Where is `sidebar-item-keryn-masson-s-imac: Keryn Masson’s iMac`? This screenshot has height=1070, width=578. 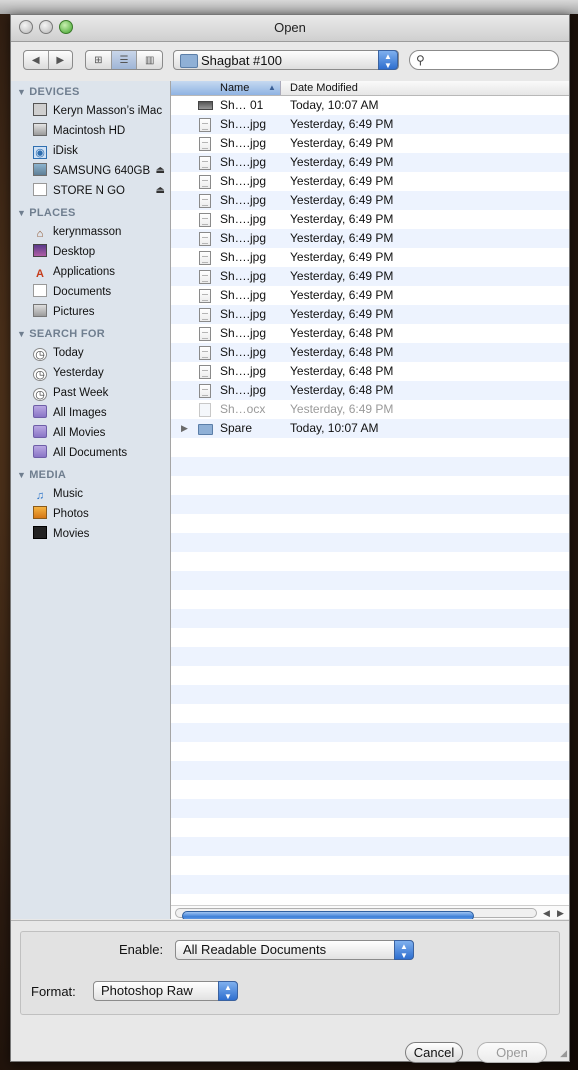 sidebar-item-keryn-masson-s-imac: Keryn Masson’s iMac is located at coordinates (97, 111).